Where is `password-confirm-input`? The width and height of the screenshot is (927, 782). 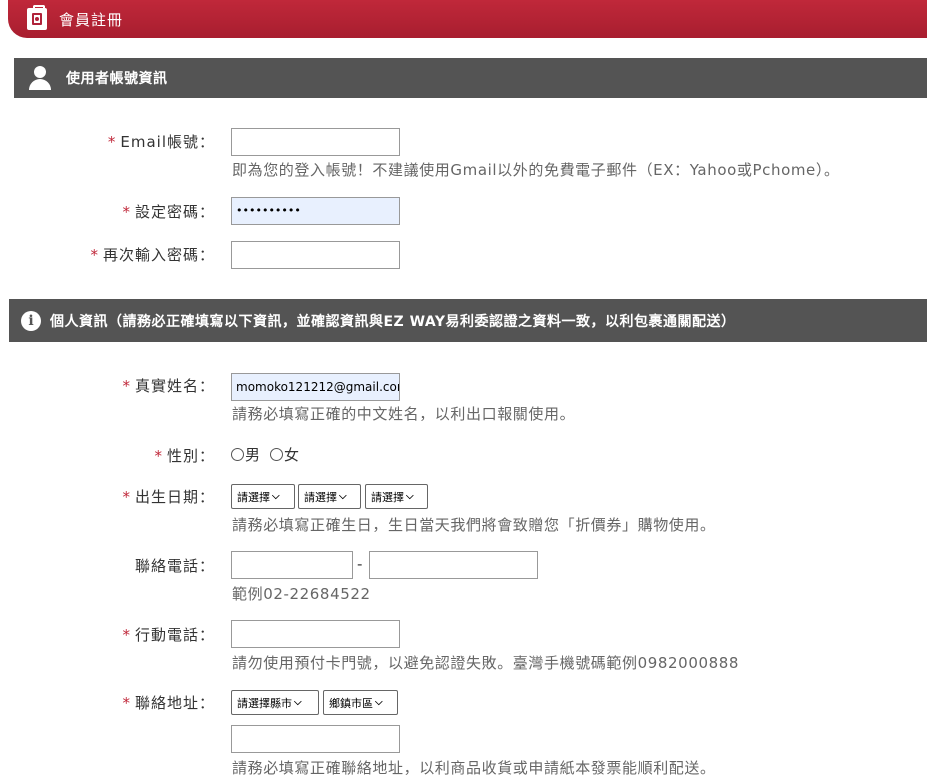
password-confirm-input is located at coordinates (315, 255).